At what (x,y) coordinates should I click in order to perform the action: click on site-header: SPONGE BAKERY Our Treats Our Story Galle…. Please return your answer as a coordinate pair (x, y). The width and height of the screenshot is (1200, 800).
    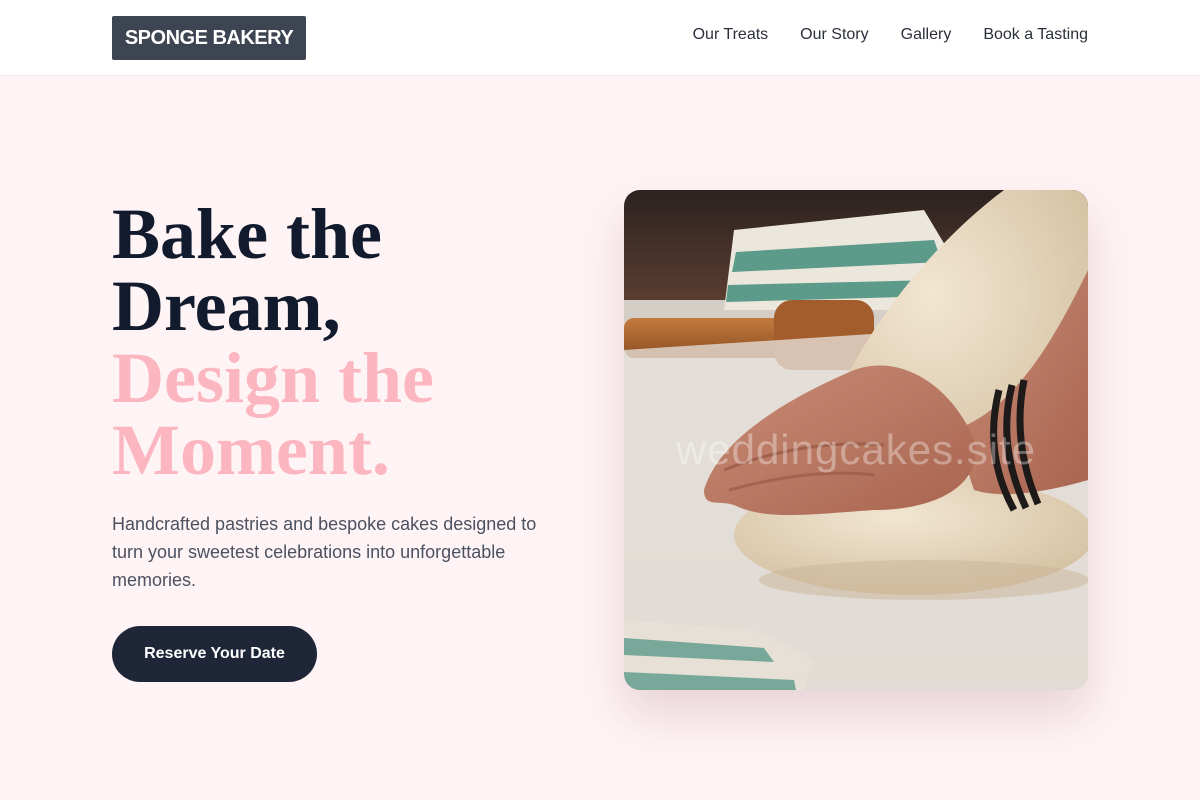
    Looking at the image, I should click on (600, 38).